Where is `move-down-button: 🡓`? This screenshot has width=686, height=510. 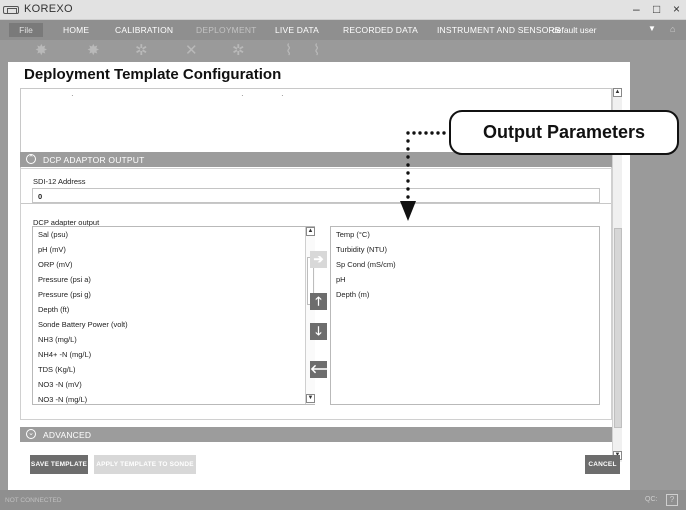 move-down-button: 🡓 is located at coordinates (318, 331).